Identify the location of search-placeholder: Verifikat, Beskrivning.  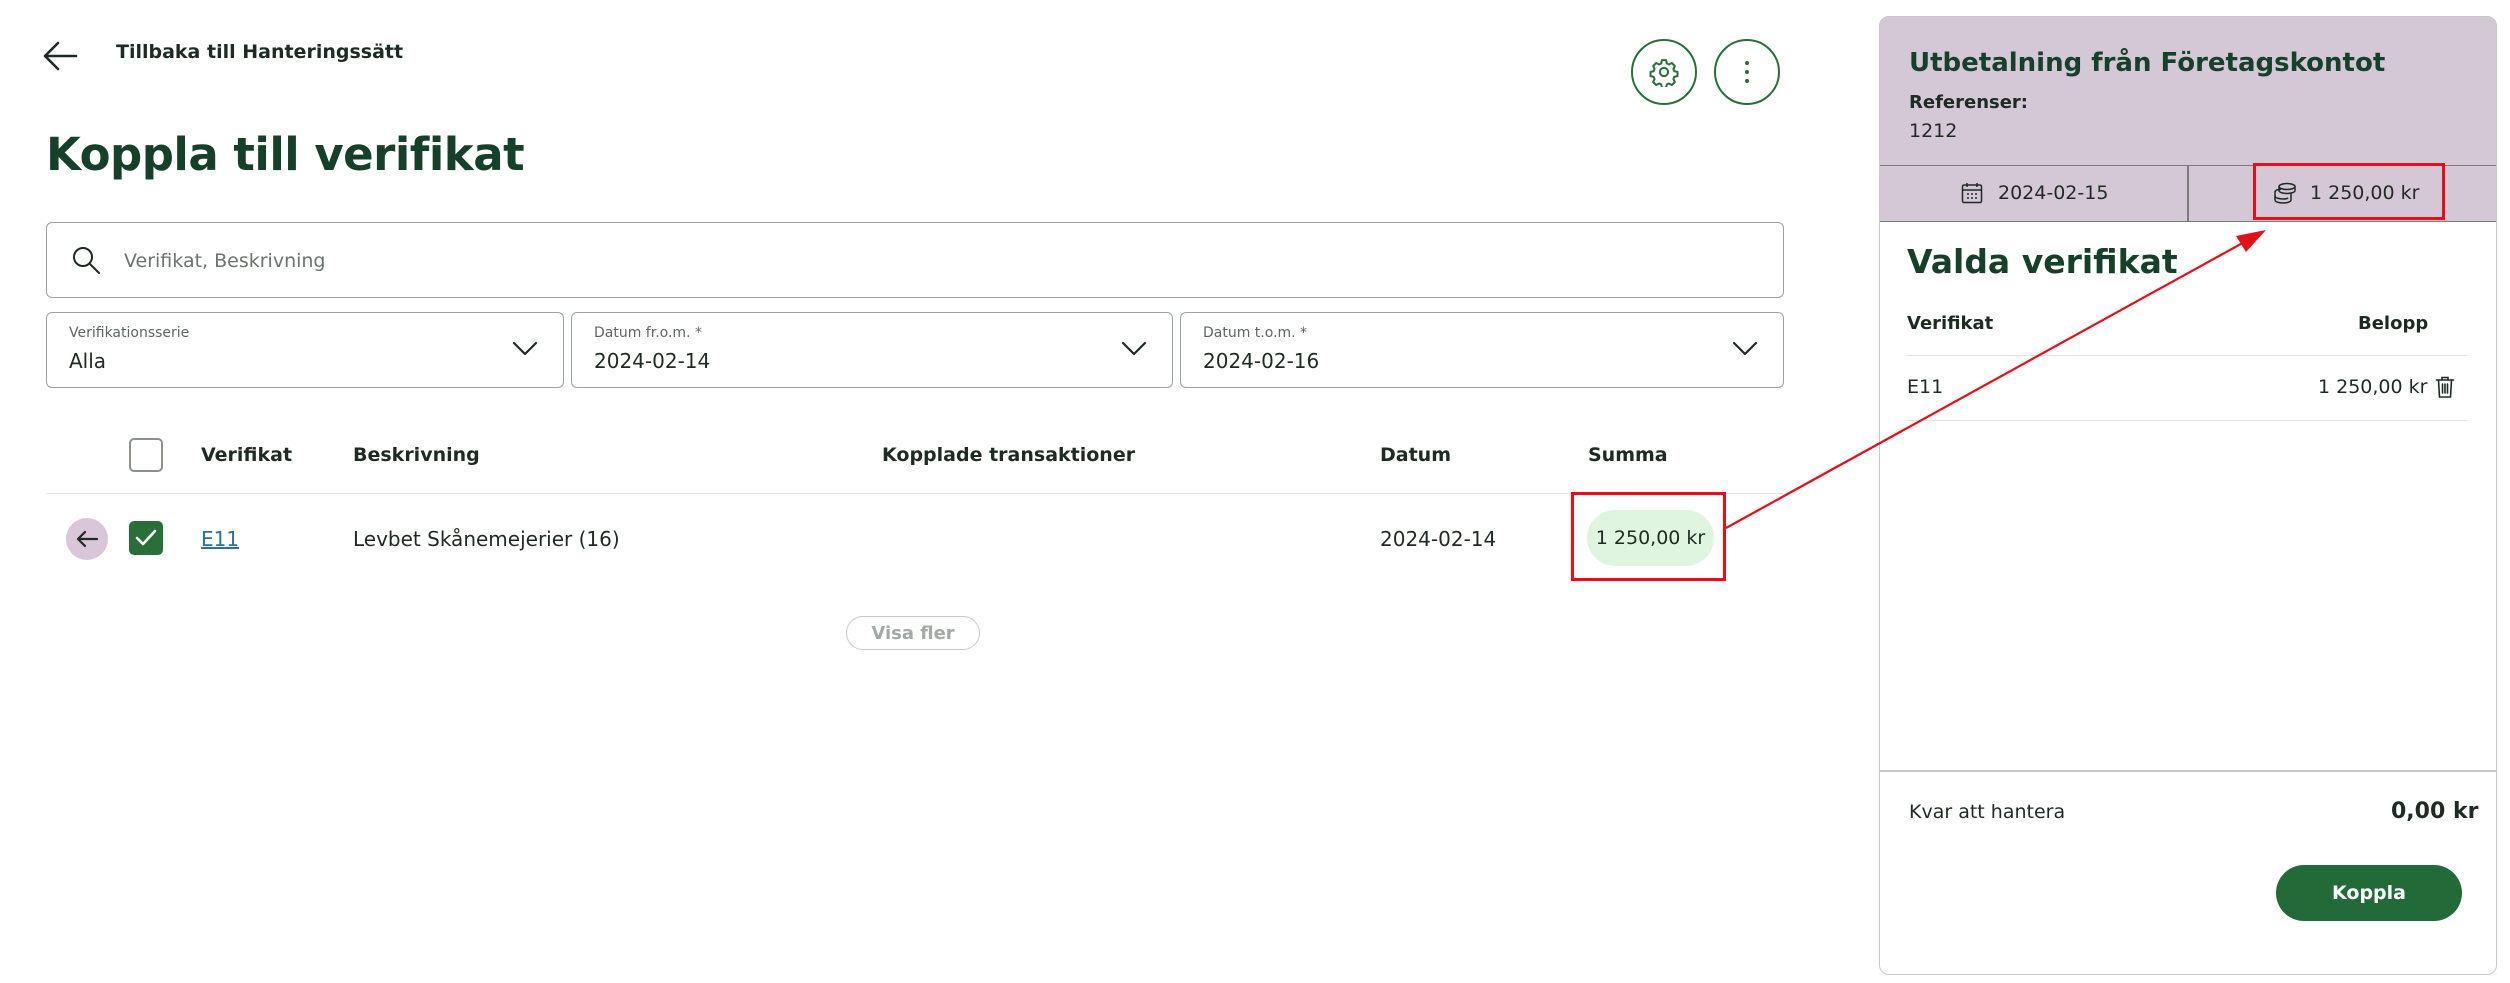
(225, 261).